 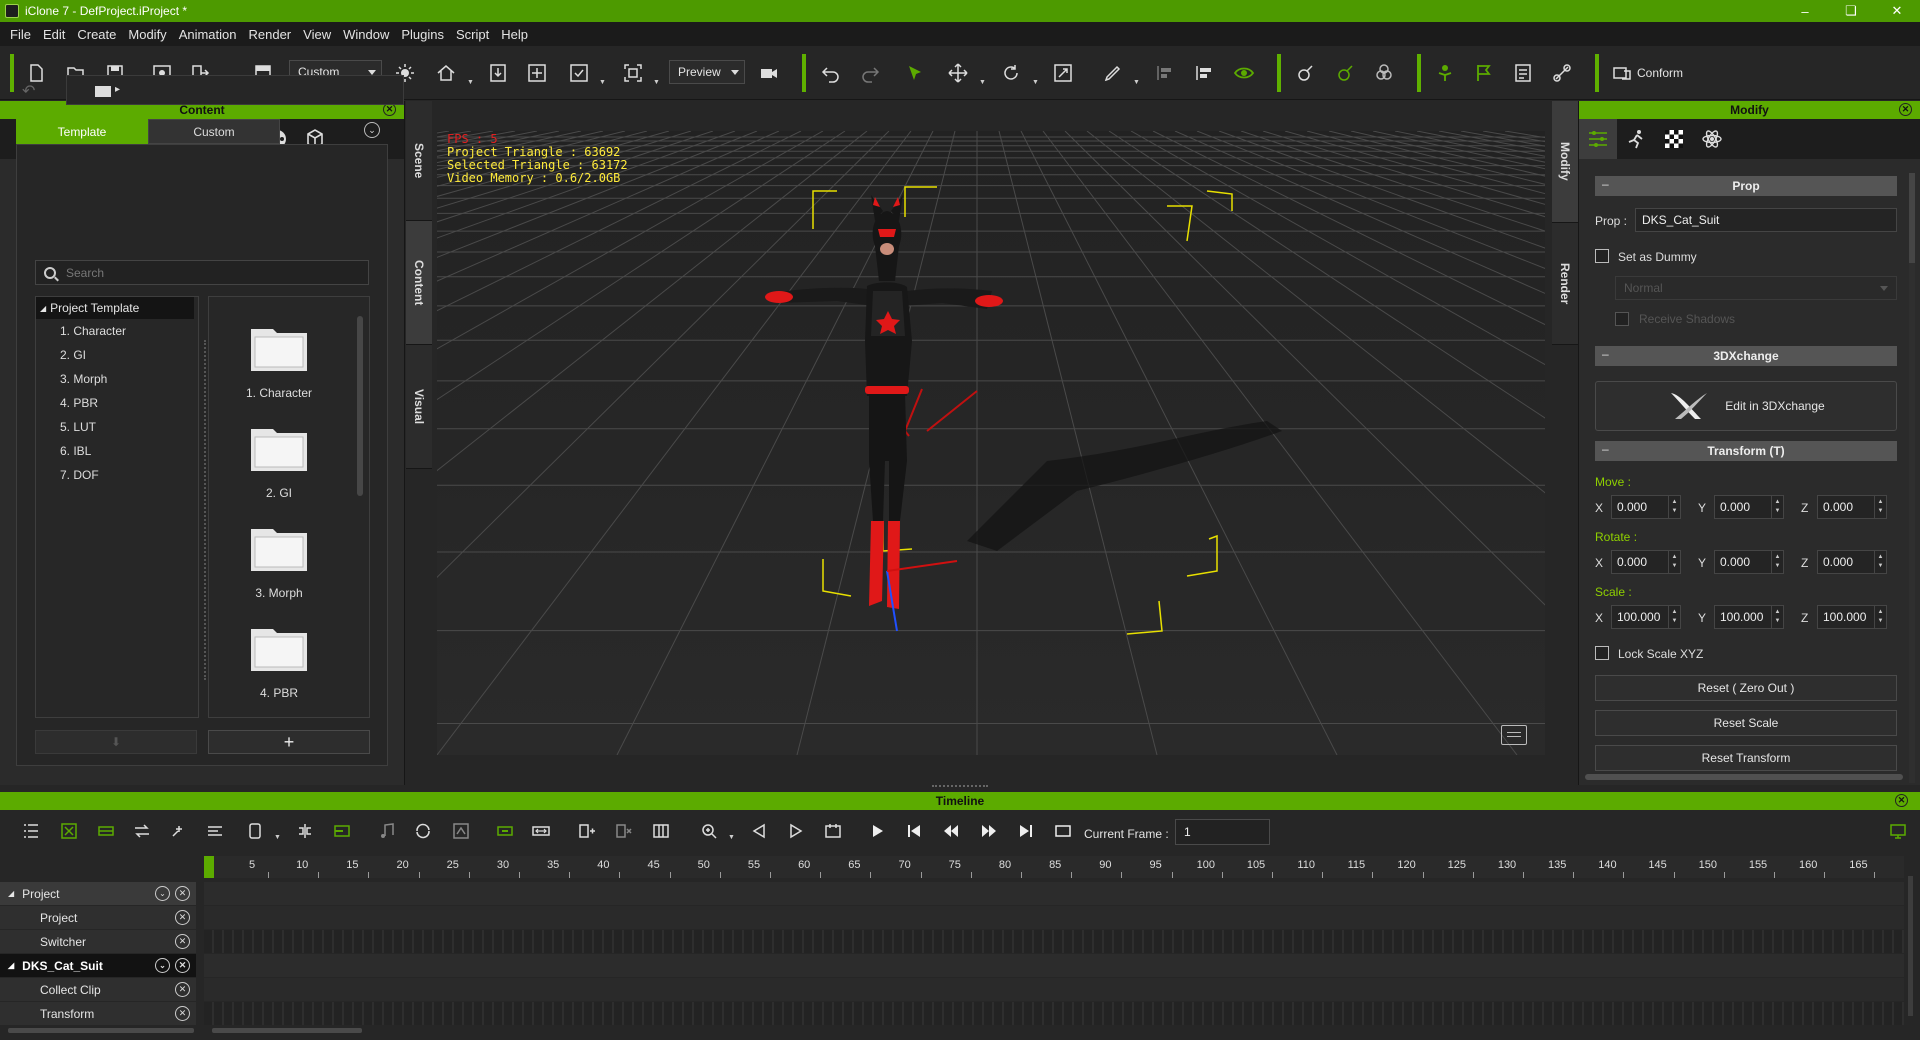 I want to click on person-pin-icon, so click(x=1445, y=73).